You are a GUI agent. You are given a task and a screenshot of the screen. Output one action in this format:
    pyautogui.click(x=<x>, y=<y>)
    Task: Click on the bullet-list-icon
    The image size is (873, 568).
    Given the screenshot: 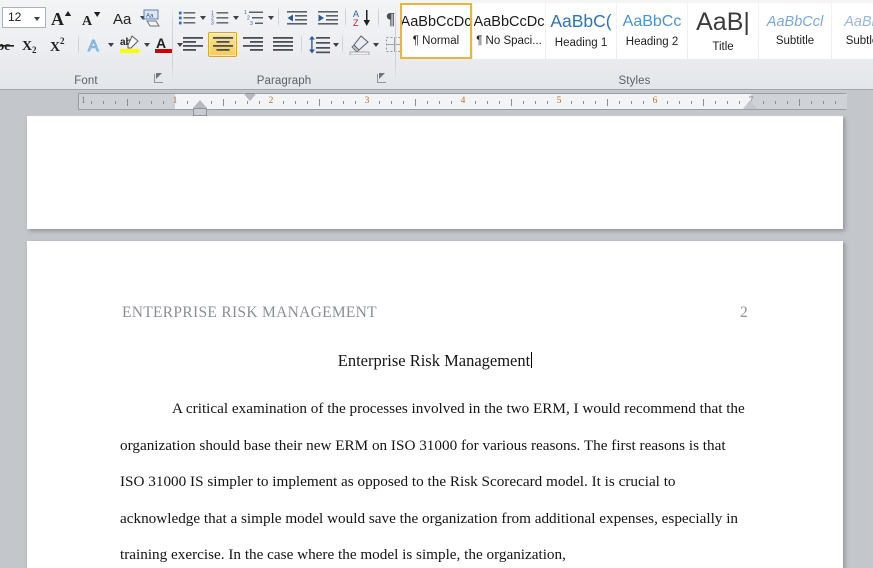 What is the action you would take?
    pyautogui.click(x=187, y=17)
    